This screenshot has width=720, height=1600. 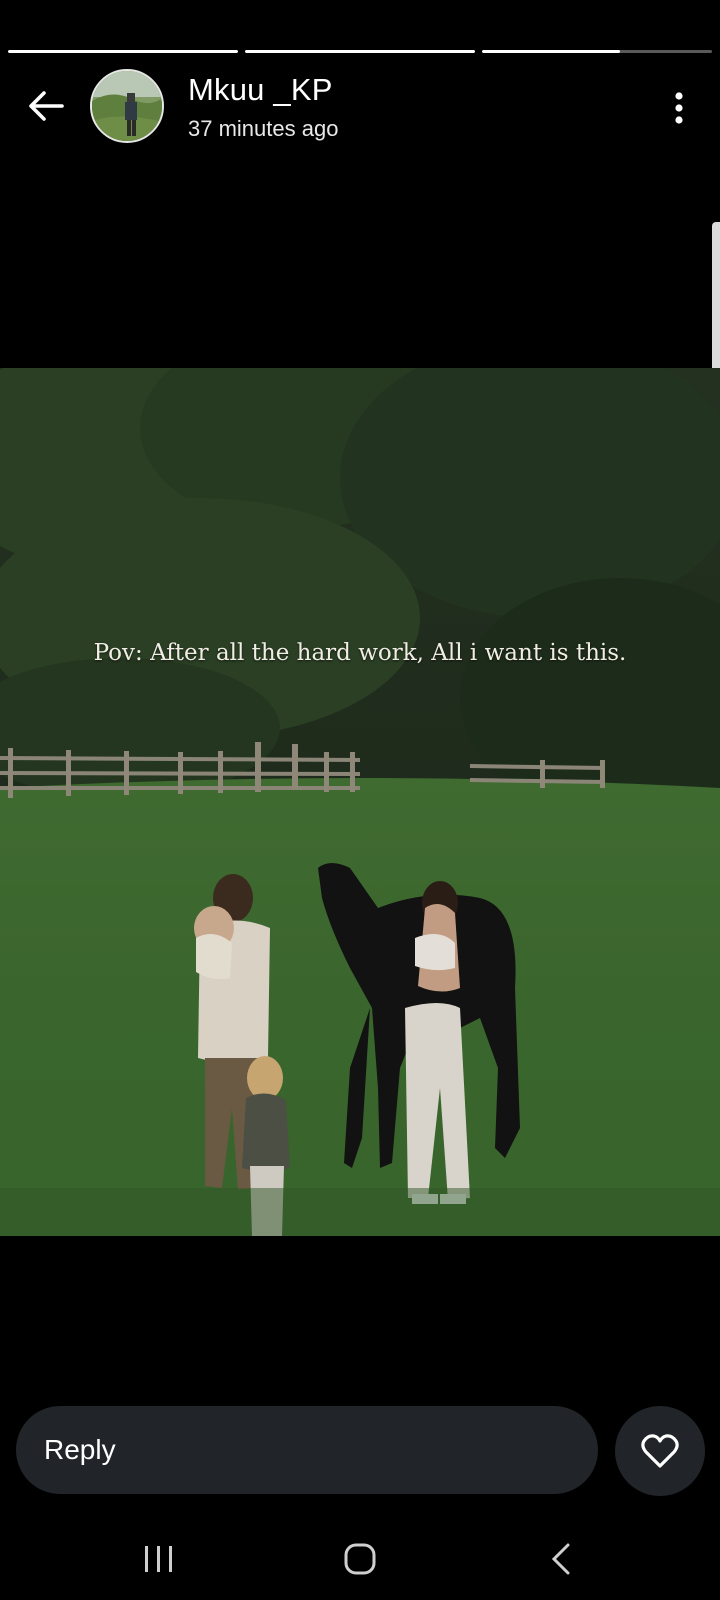 I want to click on more-vertical-icon, so click(x=679, y=108).